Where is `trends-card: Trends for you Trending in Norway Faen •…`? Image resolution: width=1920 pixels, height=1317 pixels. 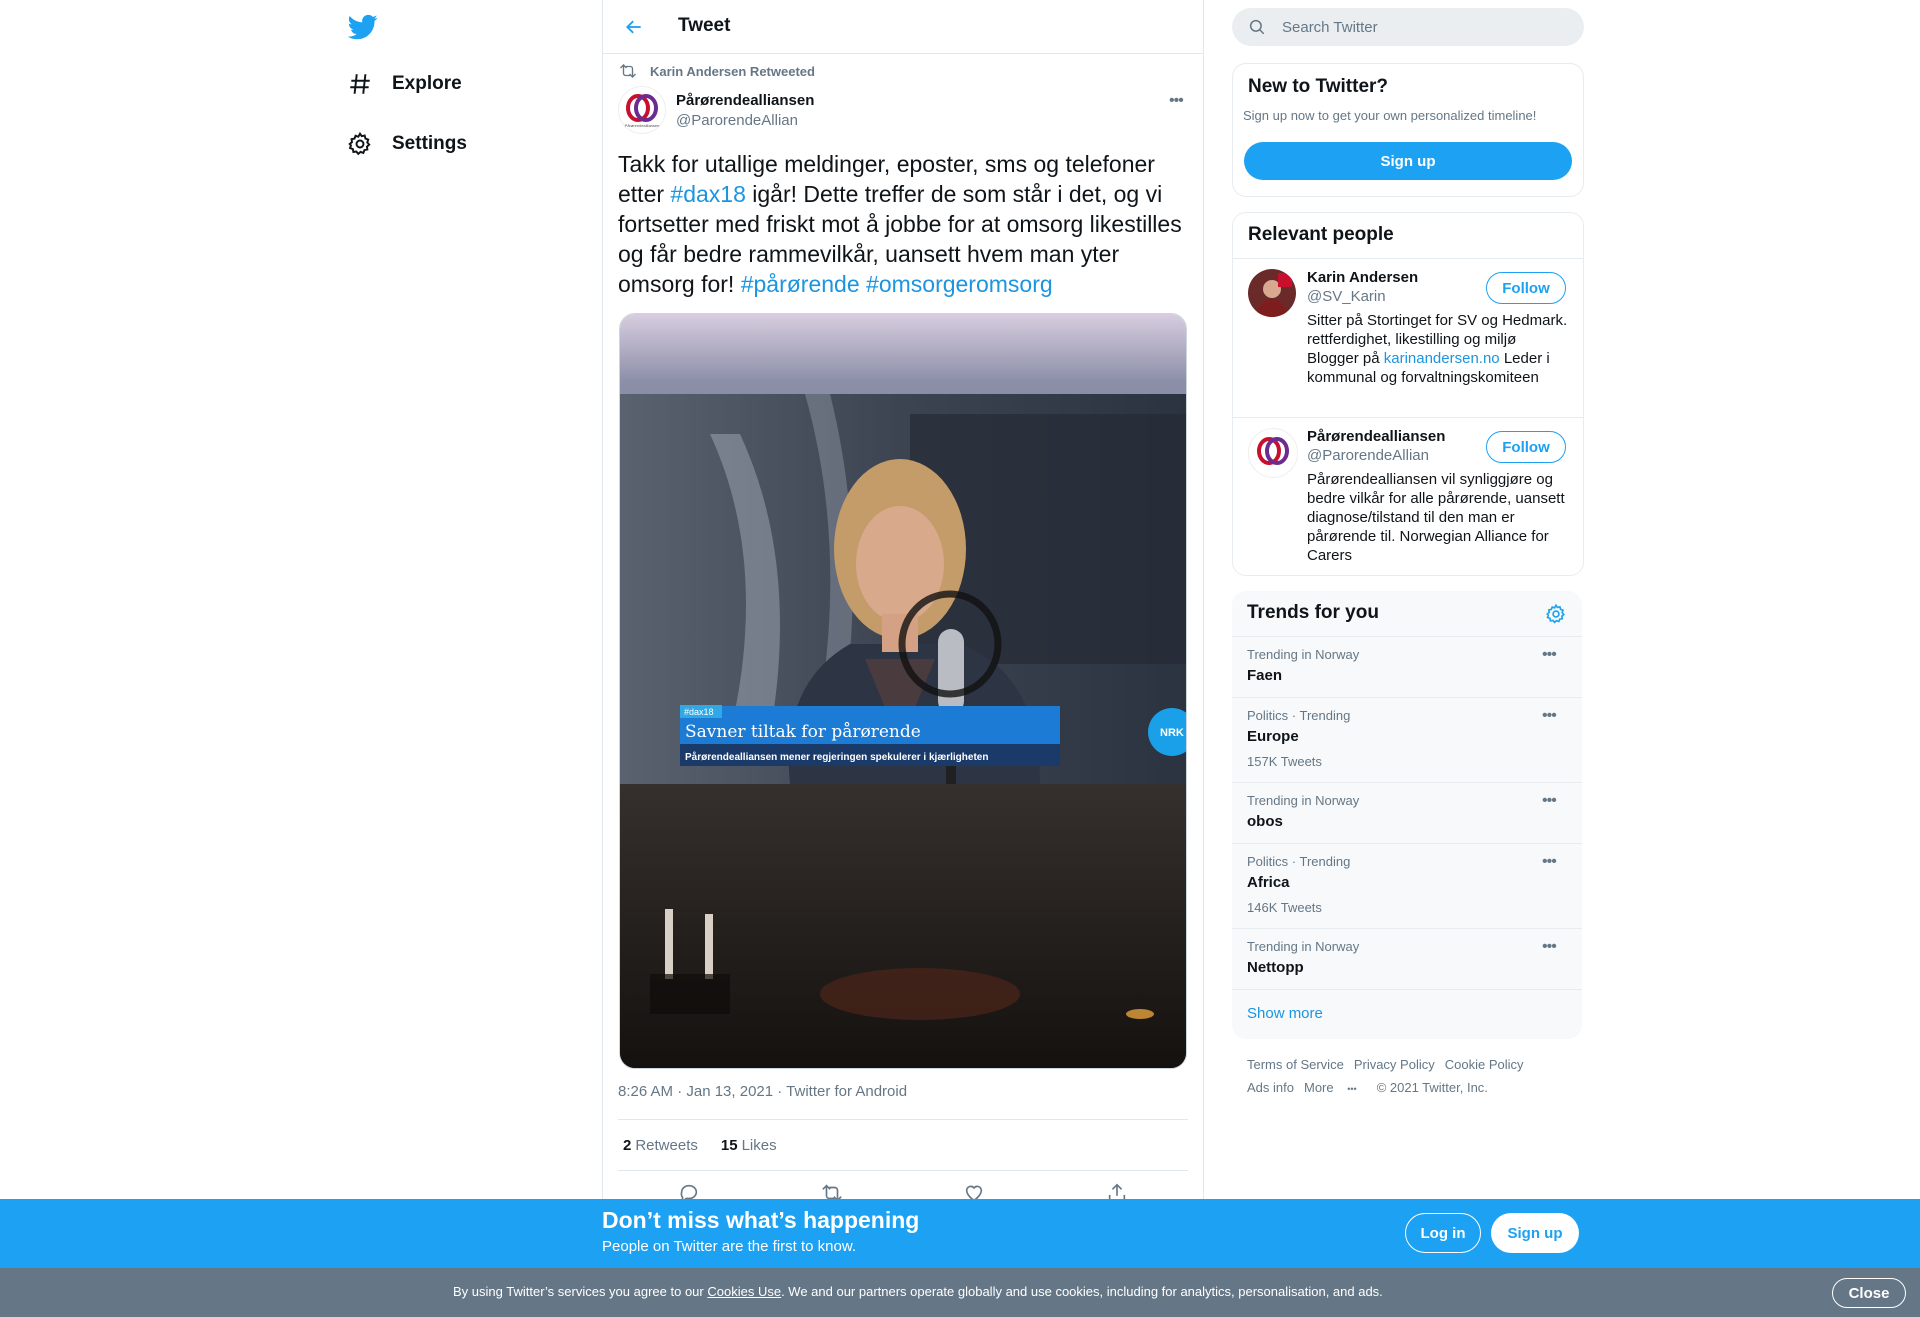 trends-card: Trends for you Trending in Norway Faen •… is located at coordinates (1407, 815).